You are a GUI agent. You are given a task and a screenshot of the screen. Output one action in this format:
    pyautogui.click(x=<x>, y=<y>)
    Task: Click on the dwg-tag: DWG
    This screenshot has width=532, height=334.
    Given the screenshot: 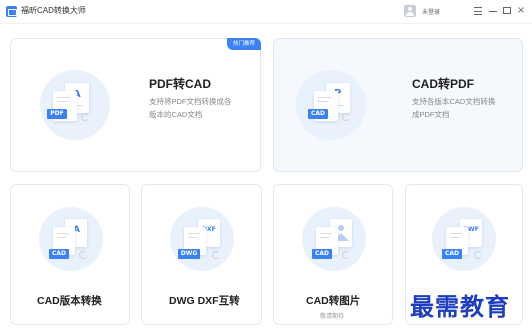 What is the action you would take?
    pyautogui.click(x=189, y=254)
    